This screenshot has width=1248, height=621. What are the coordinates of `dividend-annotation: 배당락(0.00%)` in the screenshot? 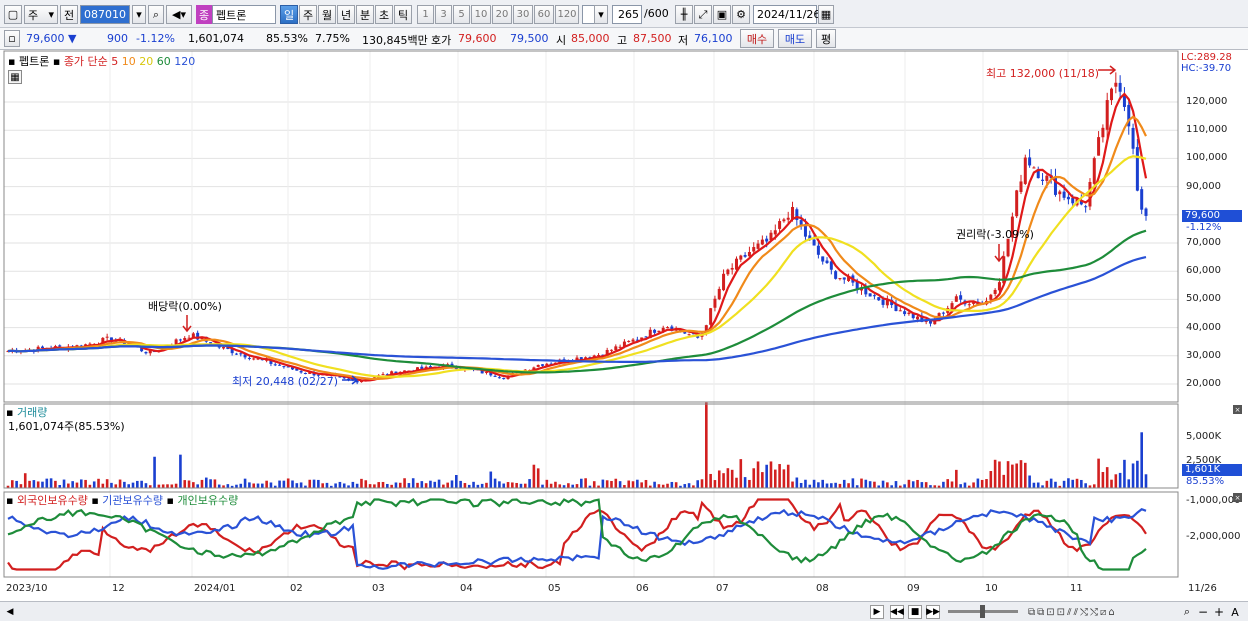 It's located at (185, 306).